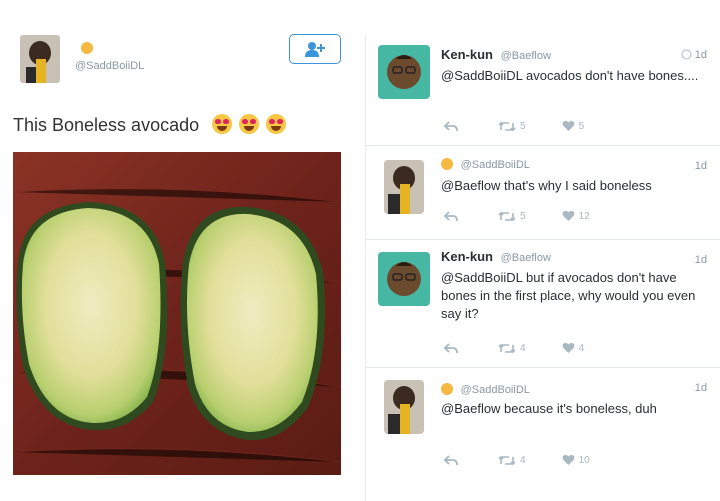 This screenshot has width=720, height=501. I want to click on reply-text: @Baeflow that's why I said boneless, so click(546, 185).